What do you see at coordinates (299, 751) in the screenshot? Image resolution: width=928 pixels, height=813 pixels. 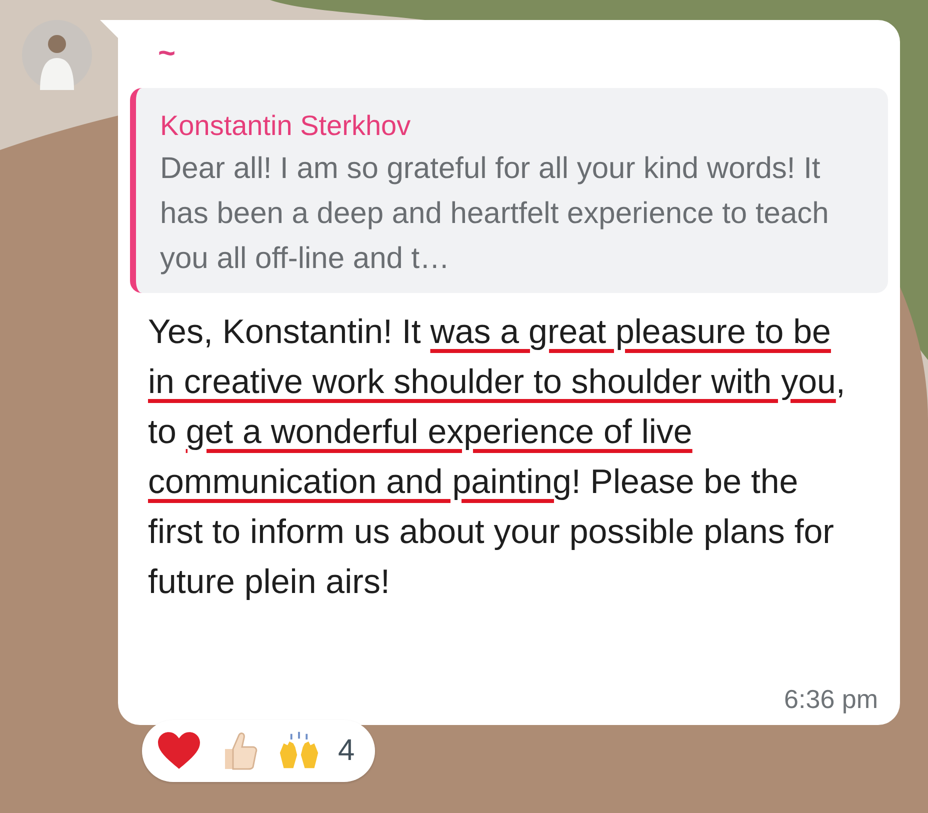 I see `raised-hands-icon` at bounding box center [299, 751].